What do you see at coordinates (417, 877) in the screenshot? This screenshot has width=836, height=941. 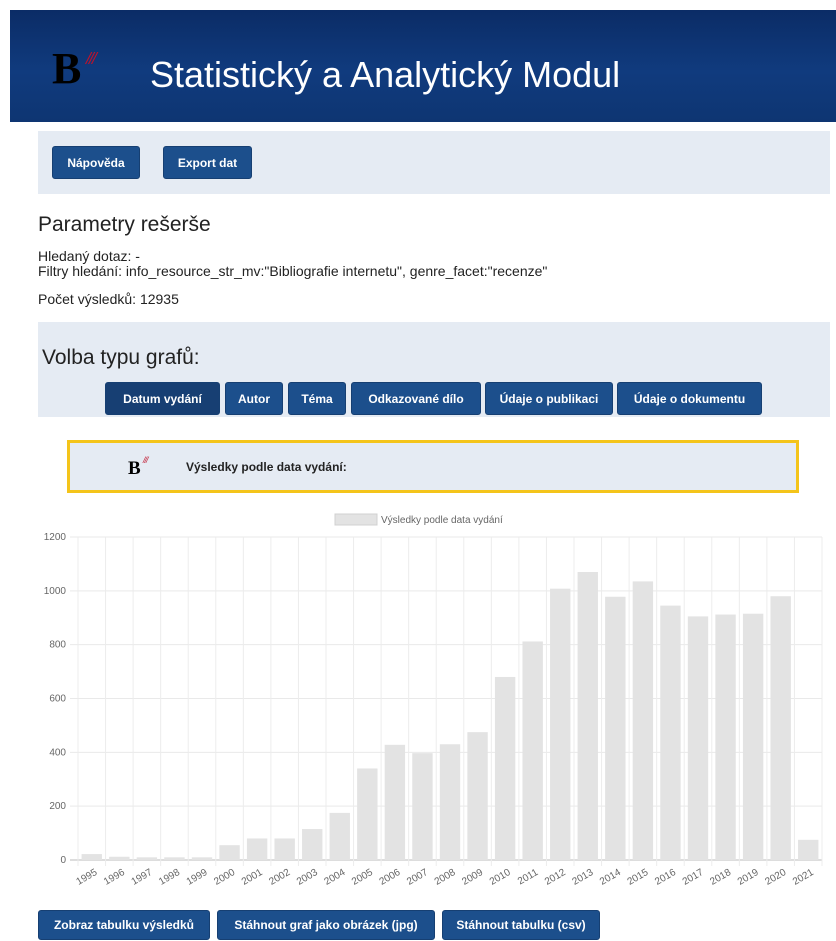 I see `x-tick-label: 2007` at bounding box center [417, 877].